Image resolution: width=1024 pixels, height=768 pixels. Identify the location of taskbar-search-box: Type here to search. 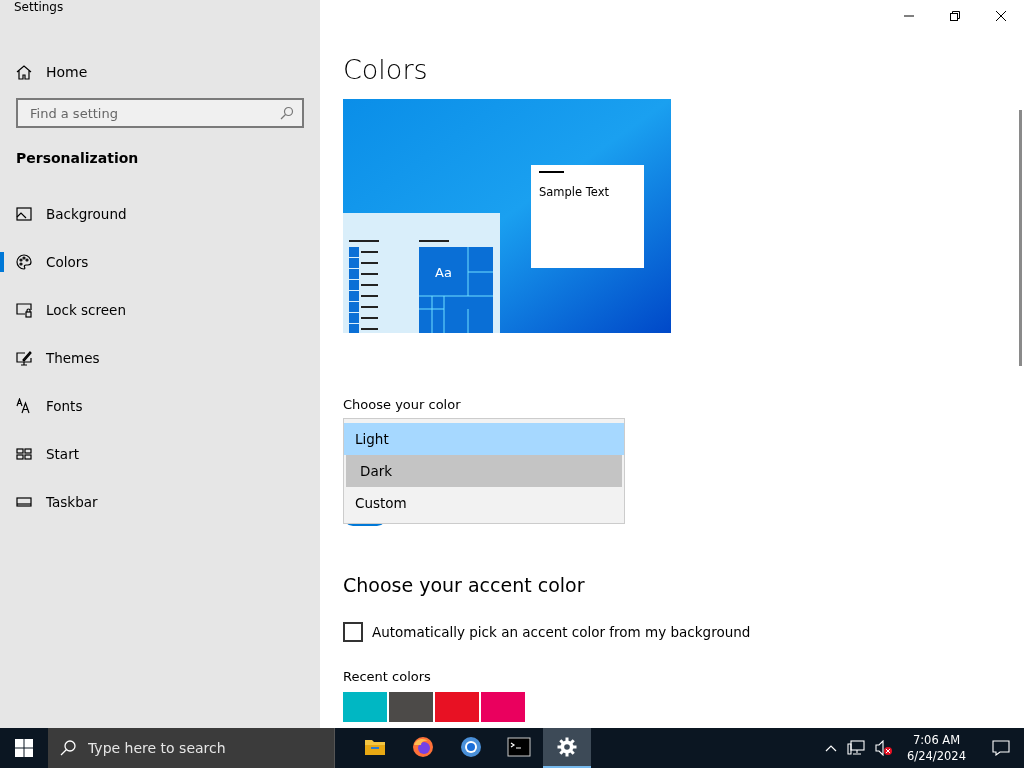
(191, 748).